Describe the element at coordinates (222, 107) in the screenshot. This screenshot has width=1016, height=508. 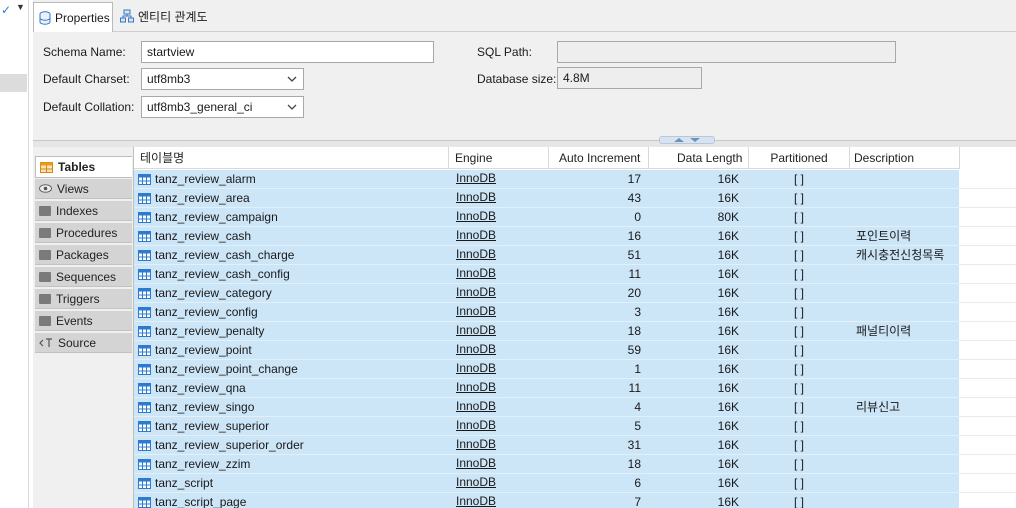
I see `default-collation-select: utf8mb3_general_ci` at that location.